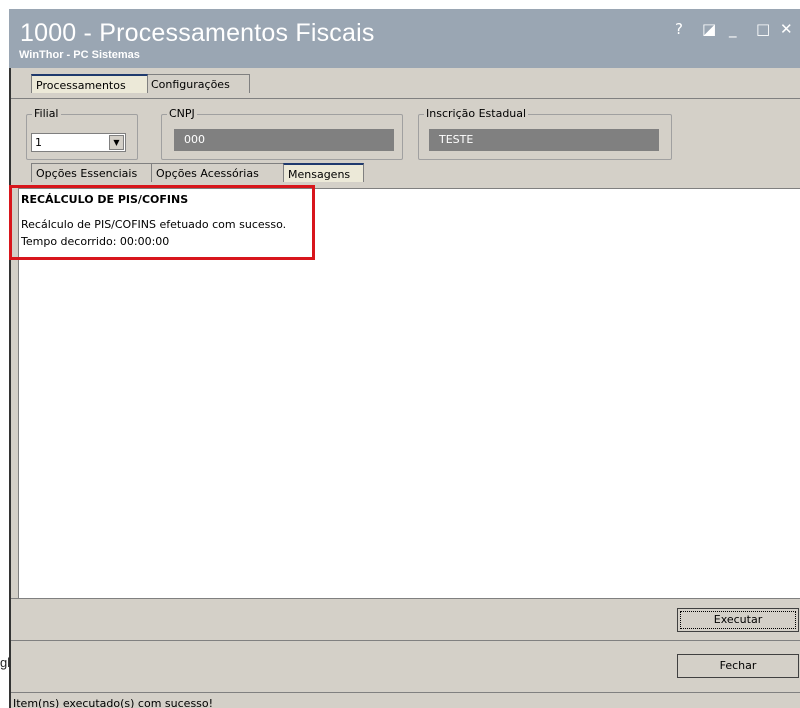 The image size is (800, 708). Describe the element at coordinates (197, 33) in the screenshot. I see `window-title: 1000 - Processamentos Fiscais` at that location.